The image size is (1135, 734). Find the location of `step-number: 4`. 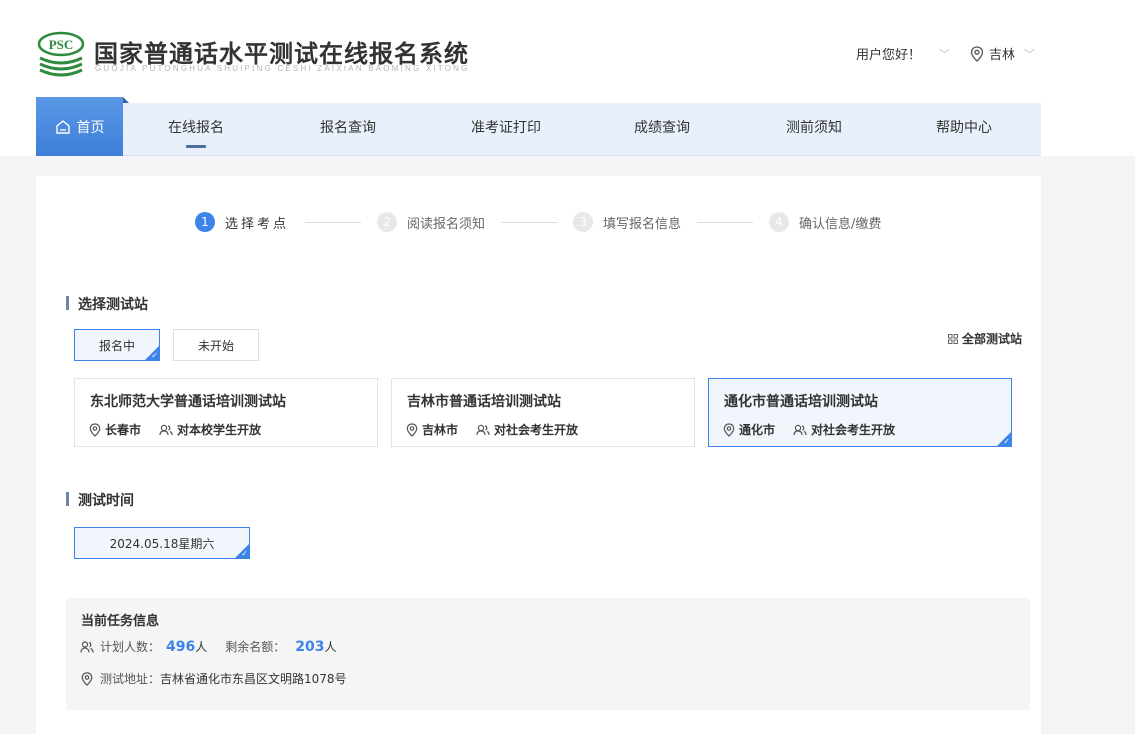

step-number: 4 is located at coordinates (779, 222).